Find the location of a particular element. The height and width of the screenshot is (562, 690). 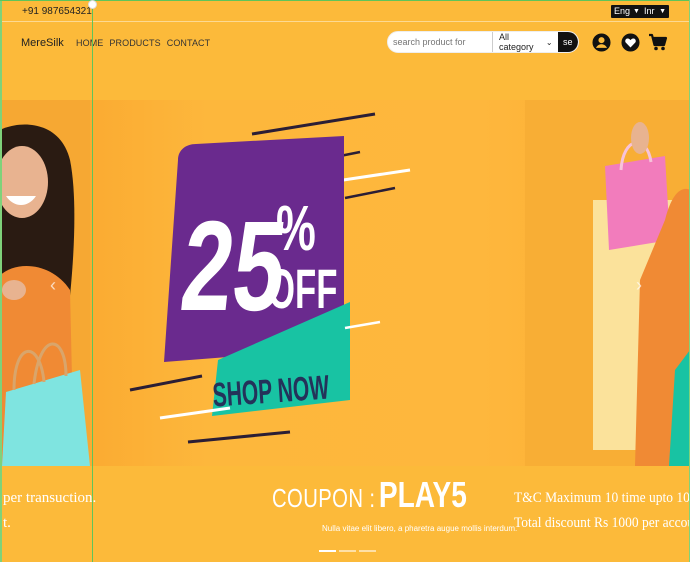

nav-home: HOME is located at coordinates (89, 43).